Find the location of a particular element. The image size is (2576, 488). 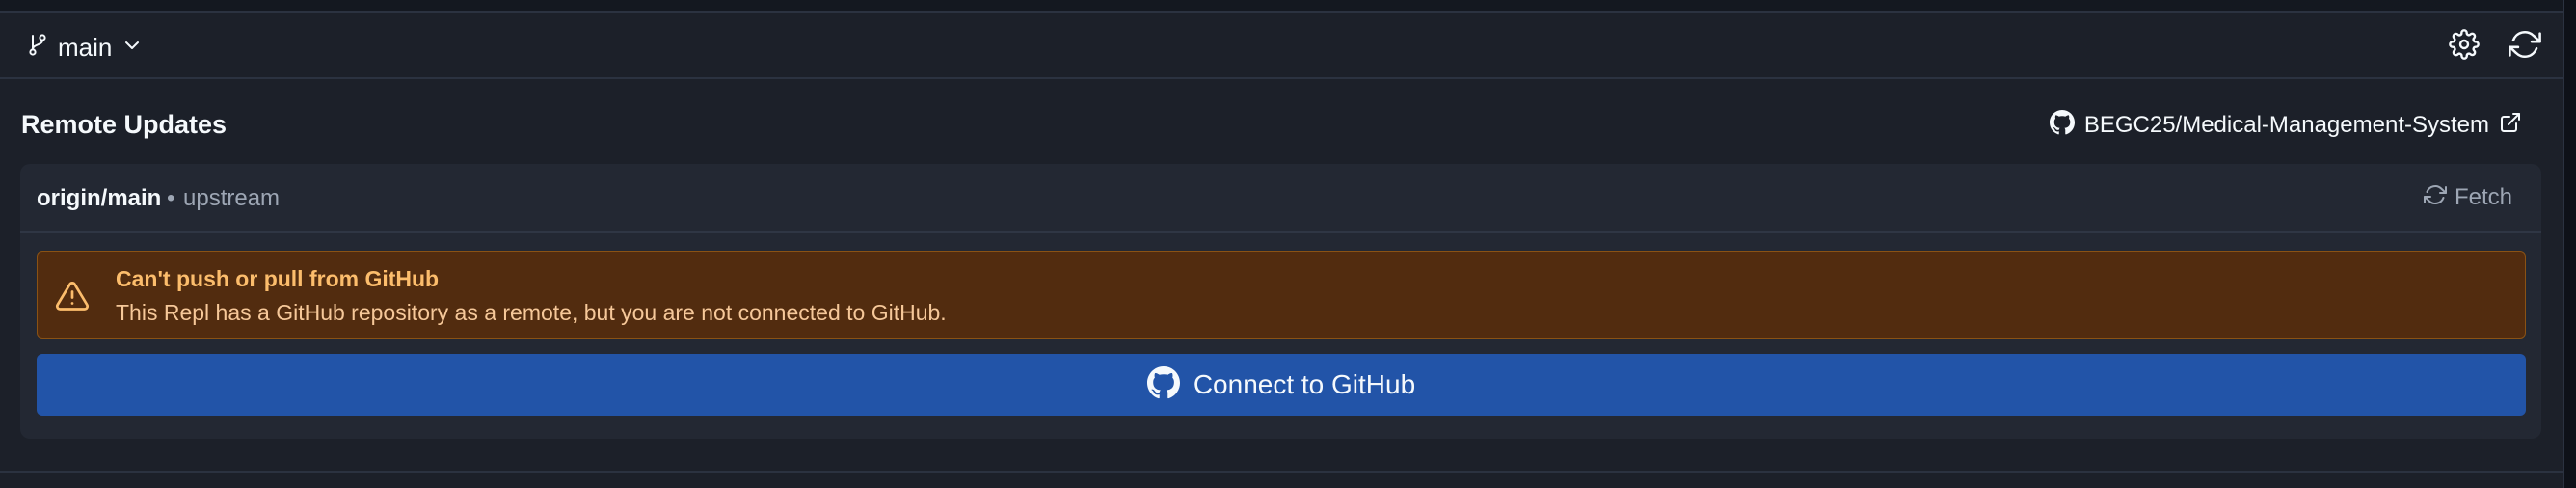

alert-title: Can't push or pull from GitHub is located at coordinates (278, 278).